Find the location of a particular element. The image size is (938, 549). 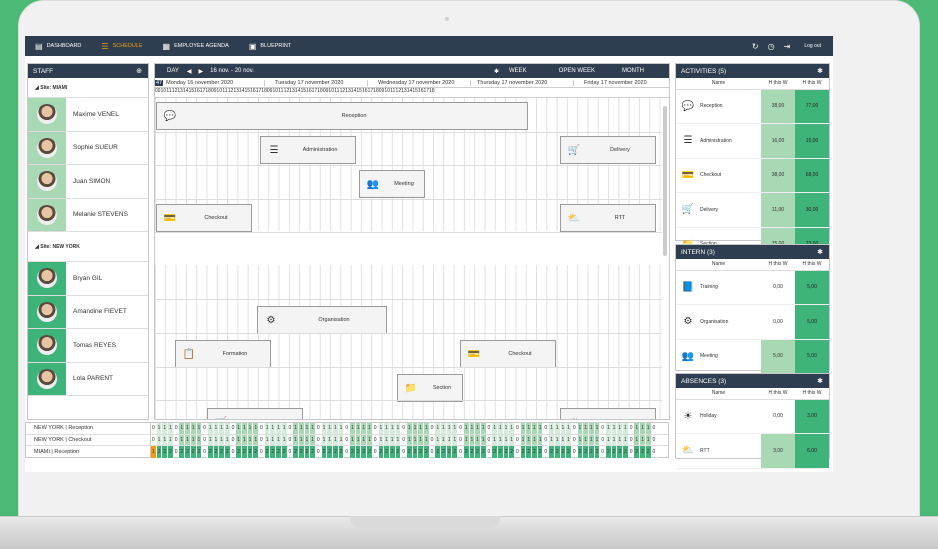

staff-row: Bryan GIL is located at coordinates (88, 279).